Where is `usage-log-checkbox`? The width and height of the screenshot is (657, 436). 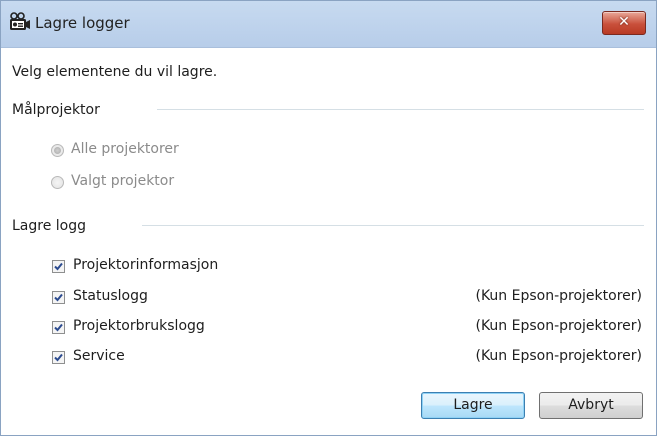
usage-log-checkbox is located at coordinates (58, 327).